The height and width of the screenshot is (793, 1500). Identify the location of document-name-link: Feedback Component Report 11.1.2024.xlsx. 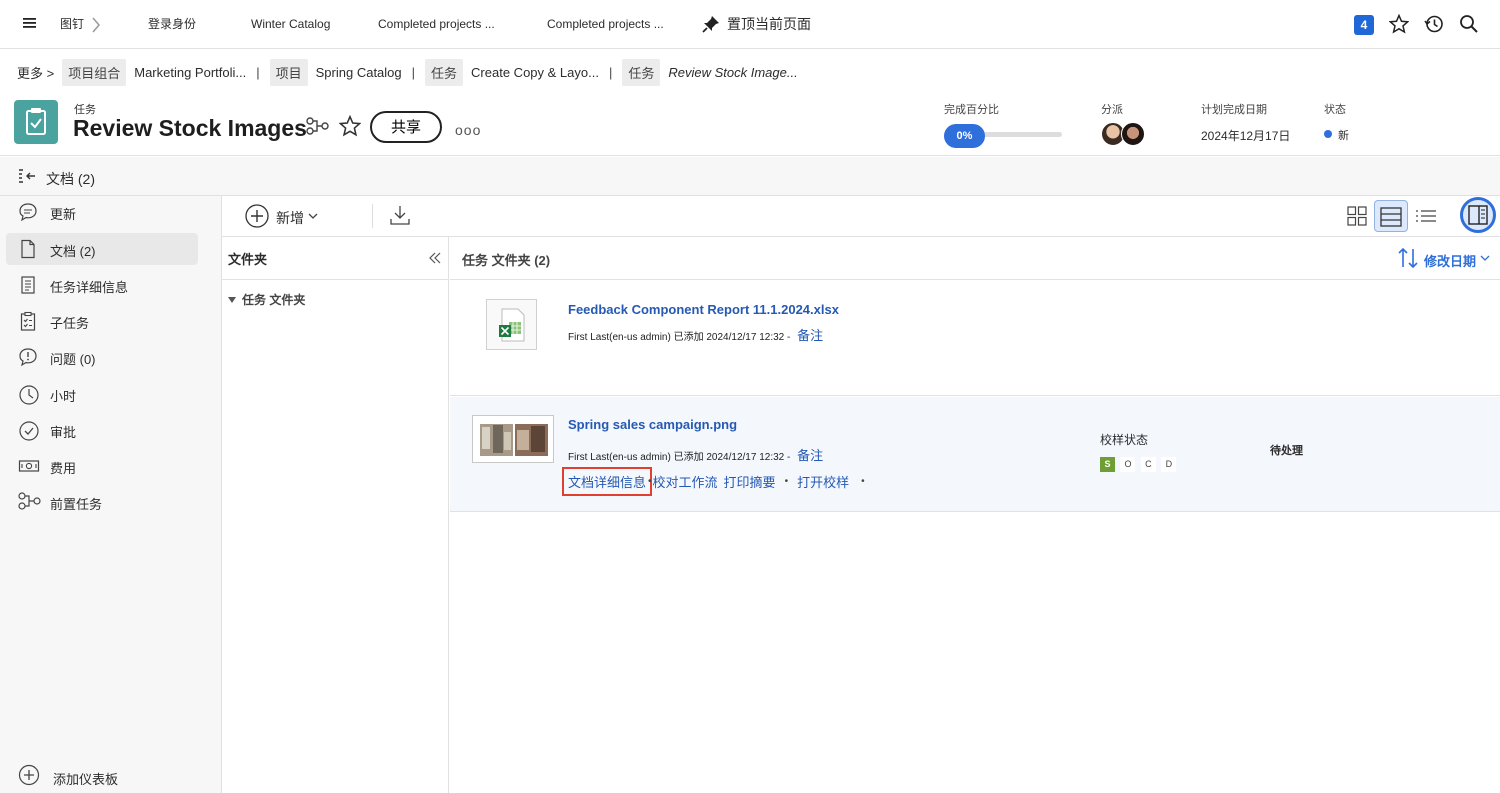
(703, 309).